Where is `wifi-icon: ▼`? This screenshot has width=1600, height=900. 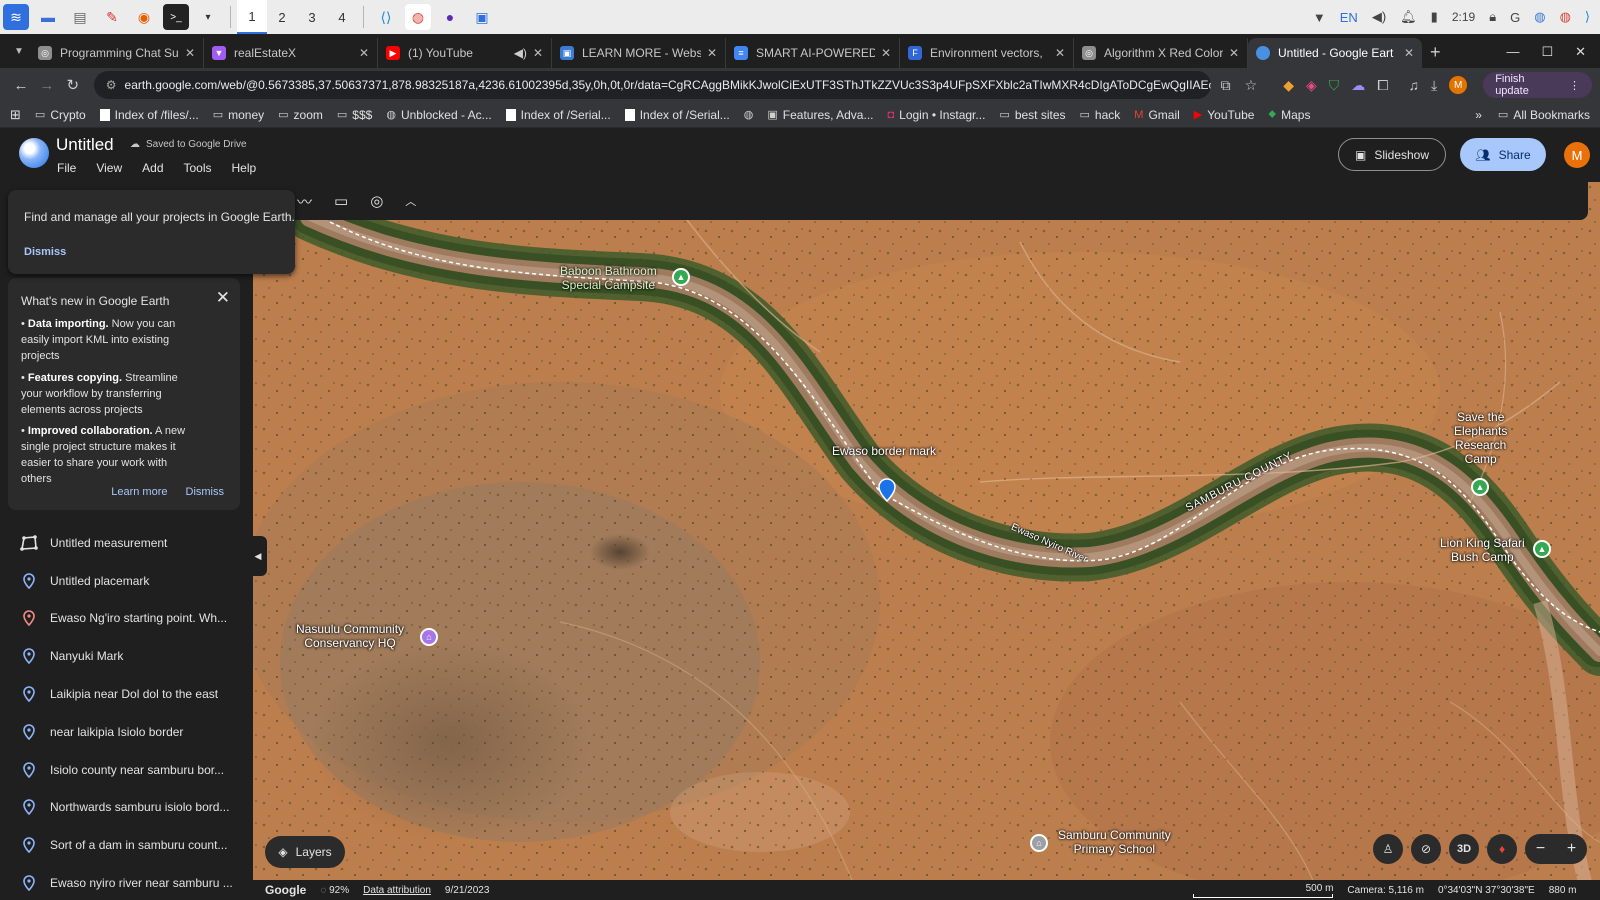
wifi-icon: ▼ is located at coordinates (1319, 17).